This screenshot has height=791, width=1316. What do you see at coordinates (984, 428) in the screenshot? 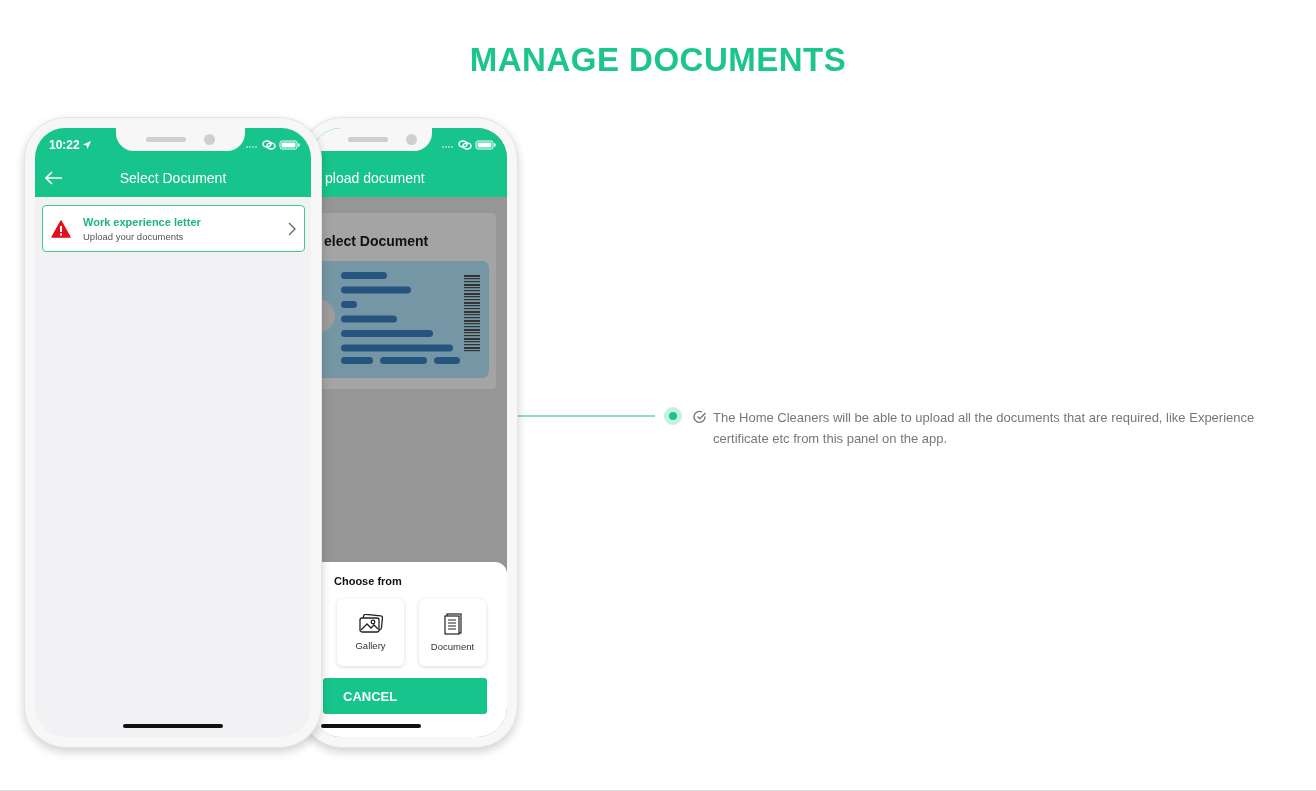
I see `feature-description: The Home Cleaners will be able to upload all the documents that are required, like Experience certificate etc from this panel on the app.` at bounding box center [984, 428].